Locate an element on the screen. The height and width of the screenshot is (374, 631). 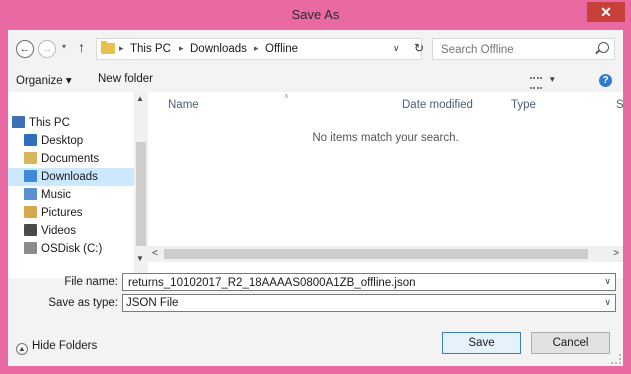
desktop-folder-icon is located at coordinates (30, 140).